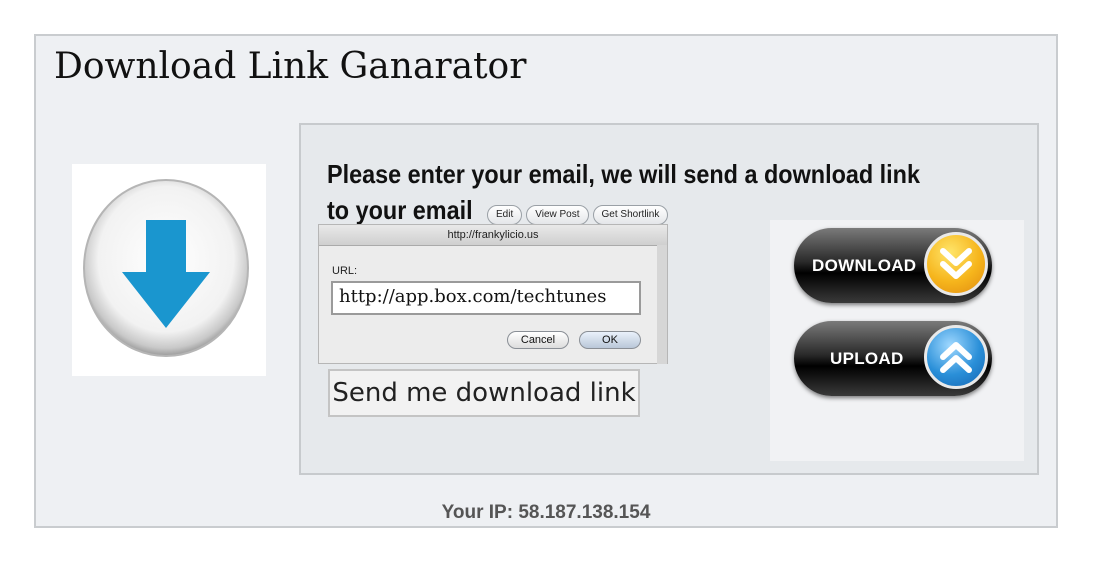 Image resolution: width=1106 pixels, height=575 pixels. I want to click on download-button-label: DOWNLOAD, so click(864, 265).